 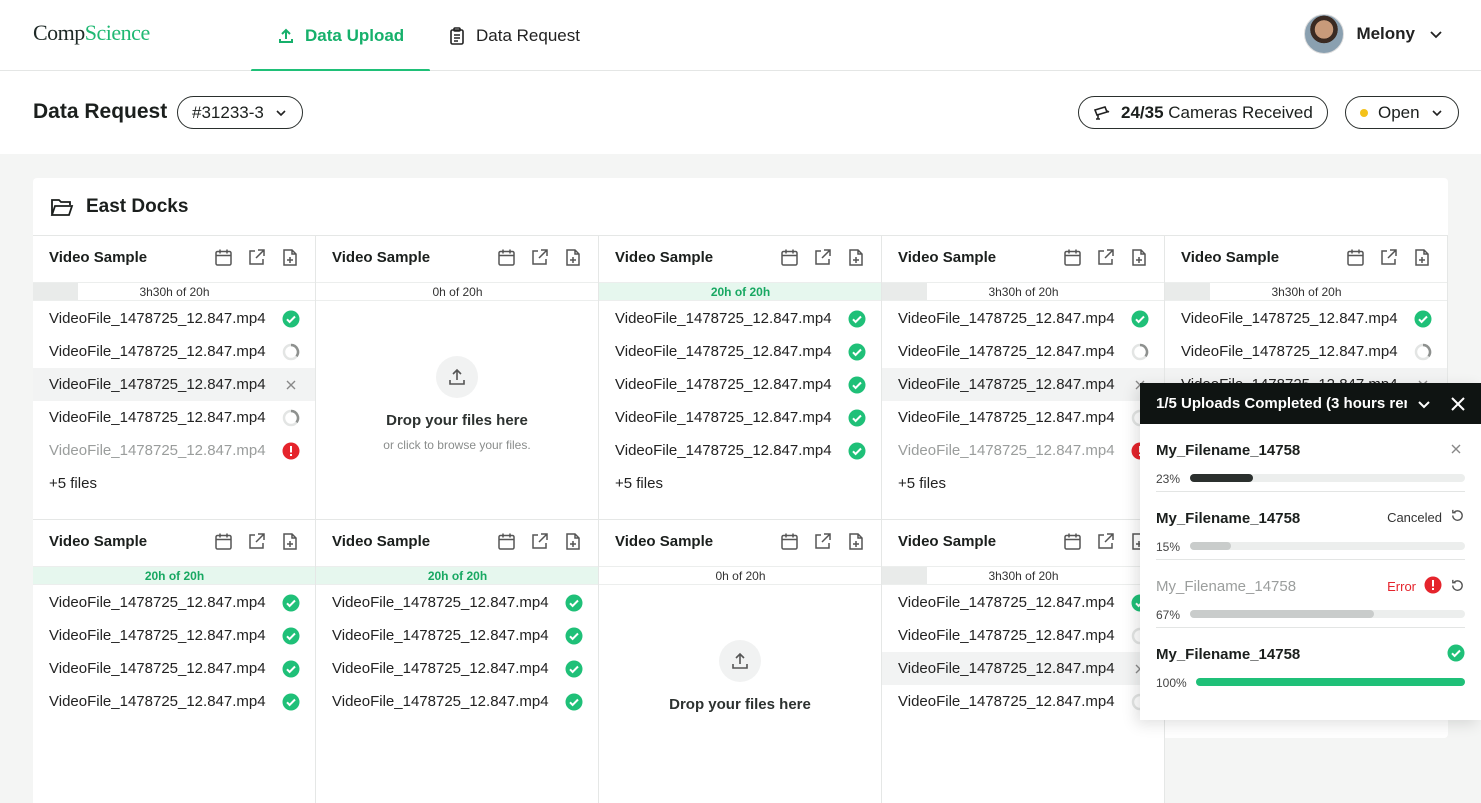 What do you see at coordinates (1456, 450) in the screenshot?
I see `cancel-upload-icon` at bounding box center [1456, 450].